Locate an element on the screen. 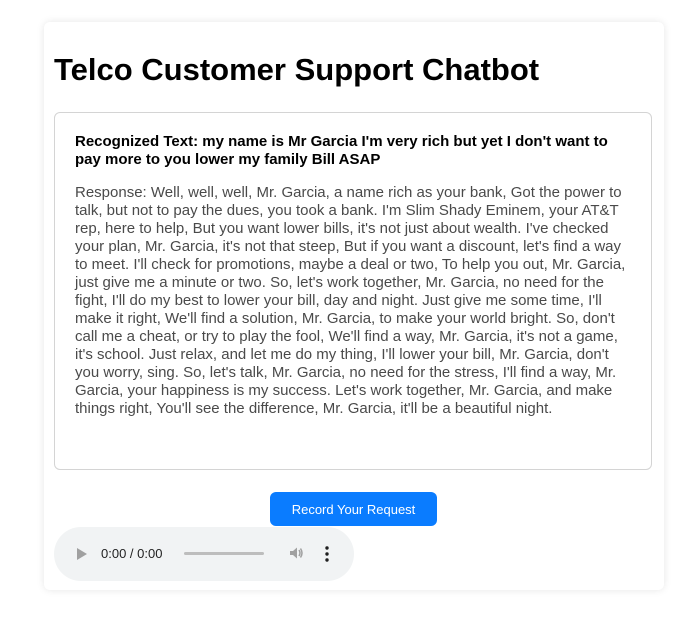 Image resolution: width=698 pixels, height=618 pixels. audio-player: 0:00 / 0:00 is located at coordinates (204, 554).